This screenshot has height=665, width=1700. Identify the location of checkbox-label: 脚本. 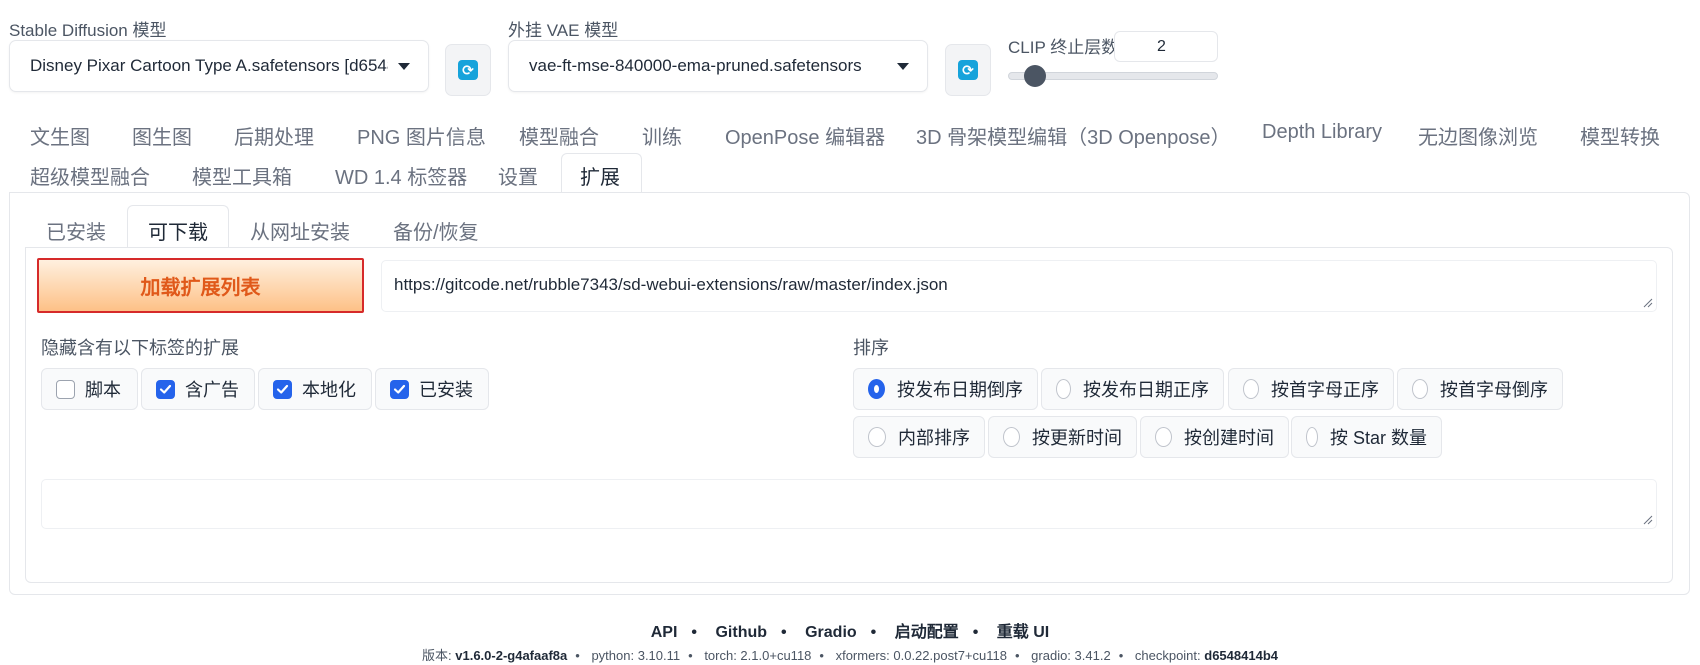
(103, 390).